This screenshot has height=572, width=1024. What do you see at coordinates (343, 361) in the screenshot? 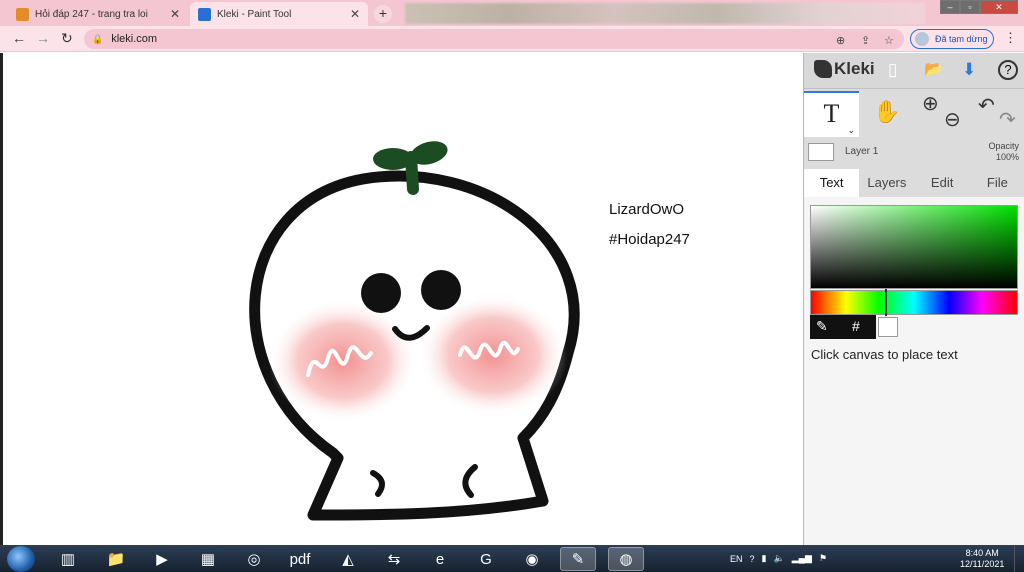
I see `left-blush` at bounding box center [343, 361].